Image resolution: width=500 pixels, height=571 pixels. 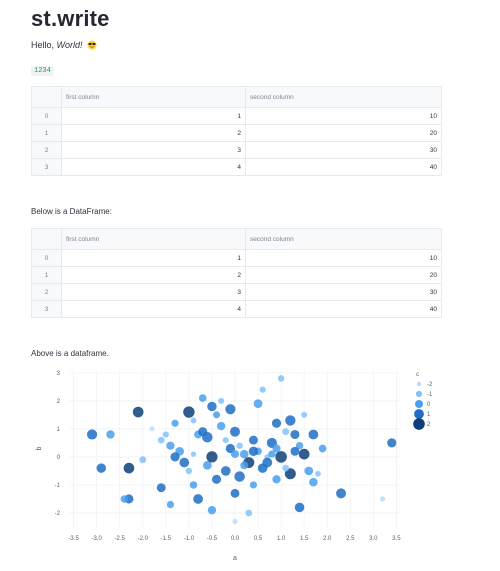 I want to click on row-index: 3, so click(x=46, y=309).